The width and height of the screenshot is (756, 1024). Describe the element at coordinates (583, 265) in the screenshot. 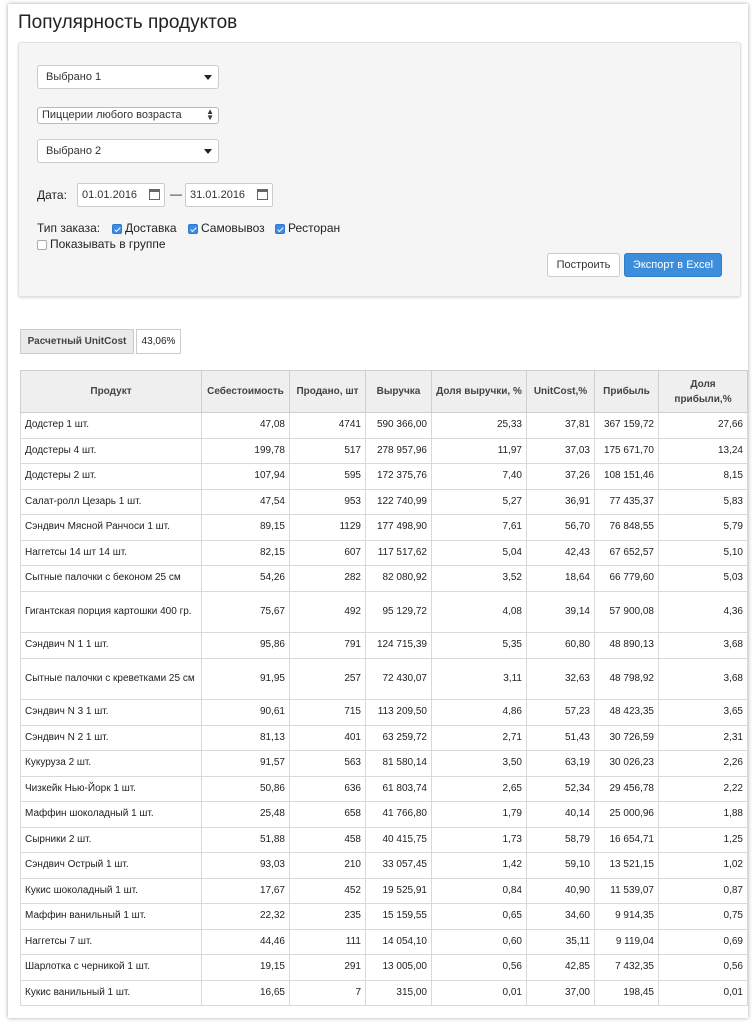

I see `build-button: Построить` at that location.